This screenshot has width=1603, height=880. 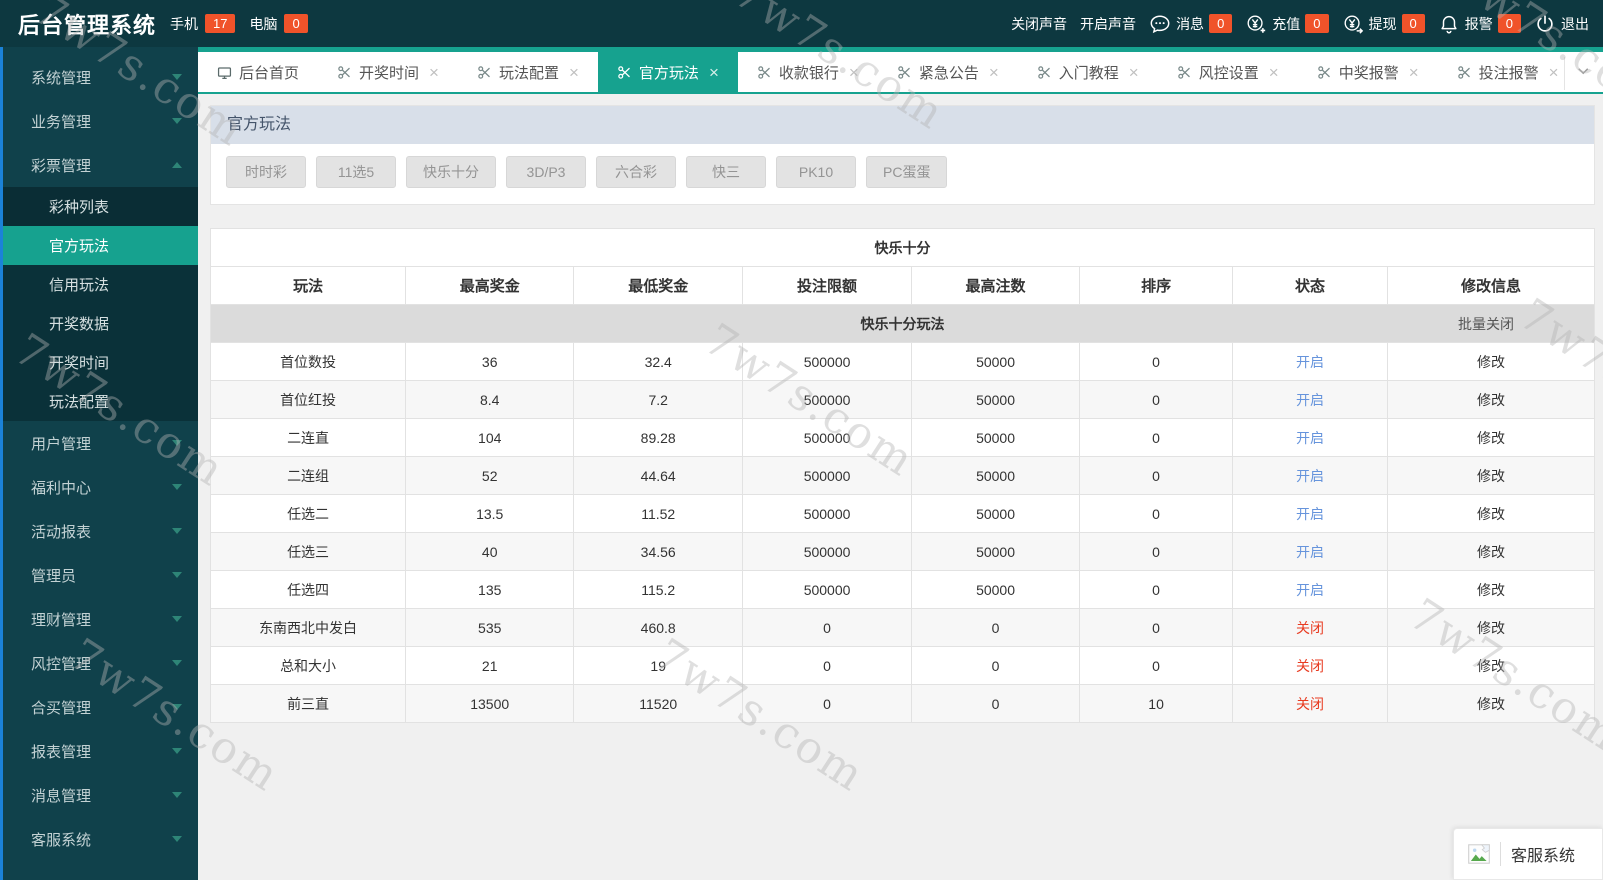 I want to click on sidebar-item-group-buy: 合买管理, so click(x=100, y=707).